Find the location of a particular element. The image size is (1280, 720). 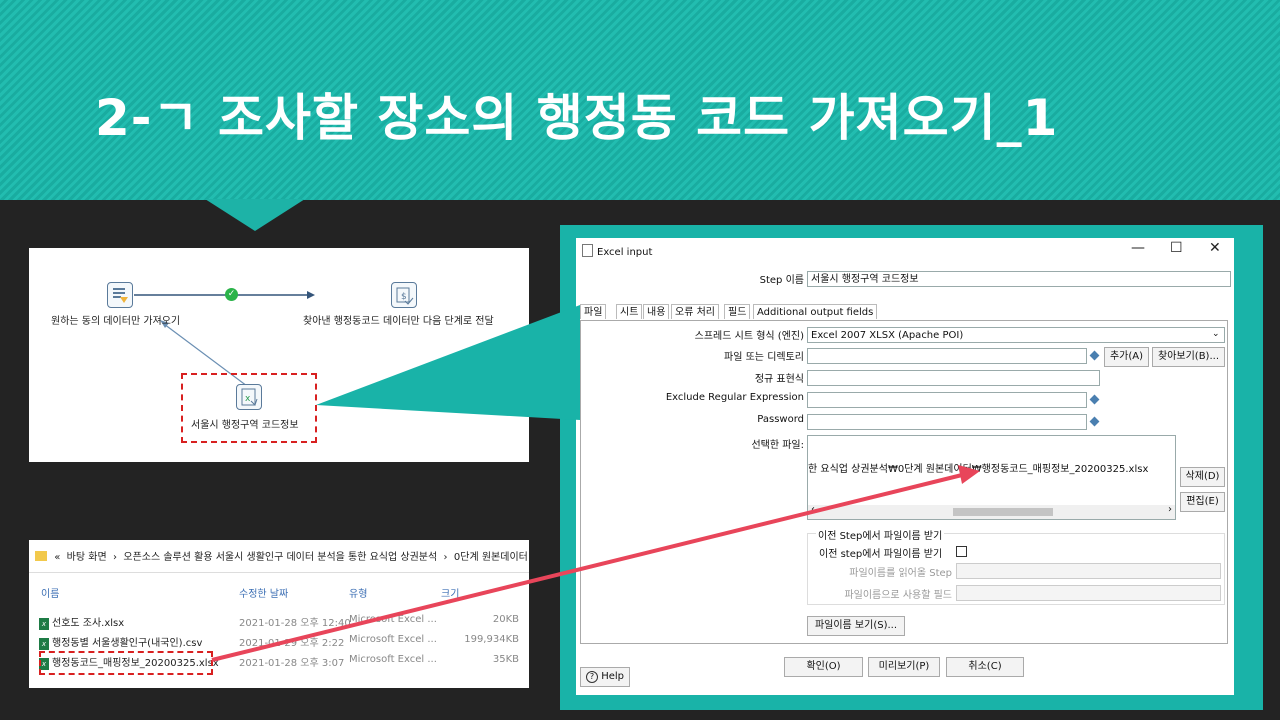

column-size: 크기 is located at coordinates (450, 592).